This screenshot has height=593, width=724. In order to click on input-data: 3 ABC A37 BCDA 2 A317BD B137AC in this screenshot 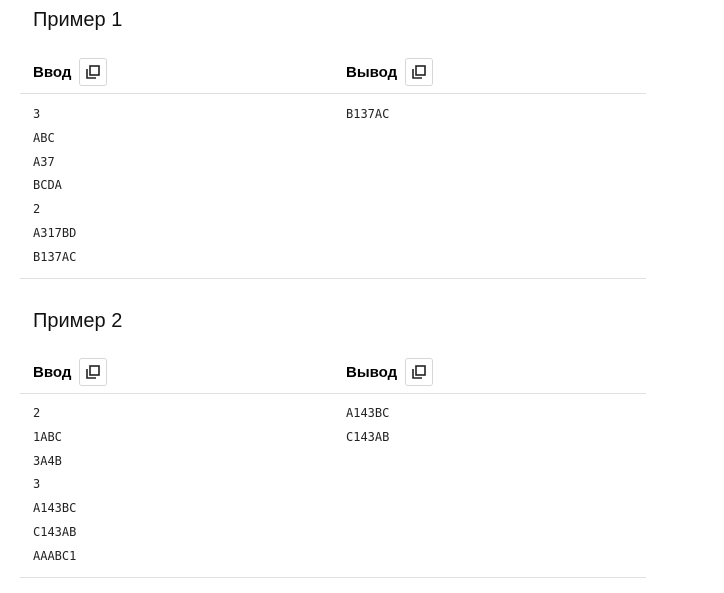, I will do `click(54, 186)`.